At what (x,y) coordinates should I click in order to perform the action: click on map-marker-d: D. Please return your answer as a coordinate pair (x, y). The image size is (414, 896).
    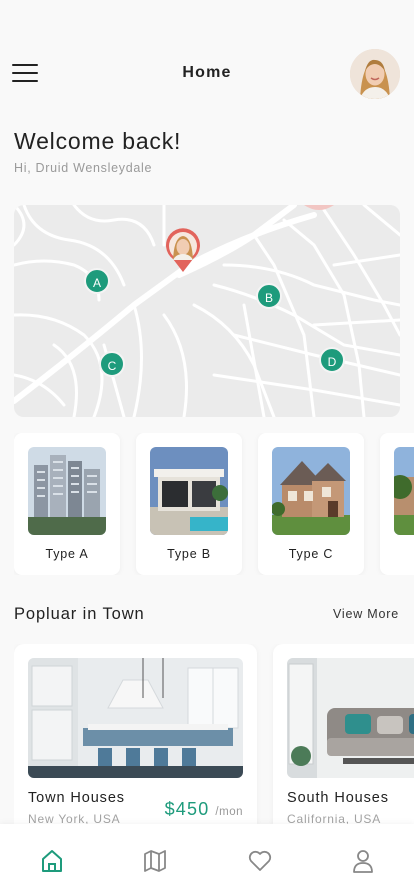
    Looking at the image, I should click on (332, 360).